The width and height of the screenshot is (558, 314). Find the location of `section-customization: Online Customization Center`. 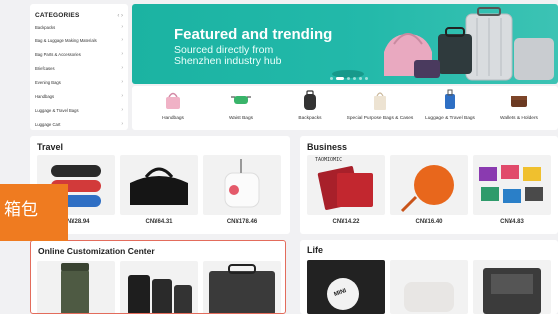

section-customization: Online Customization Center is located at coordinates (158, 277).